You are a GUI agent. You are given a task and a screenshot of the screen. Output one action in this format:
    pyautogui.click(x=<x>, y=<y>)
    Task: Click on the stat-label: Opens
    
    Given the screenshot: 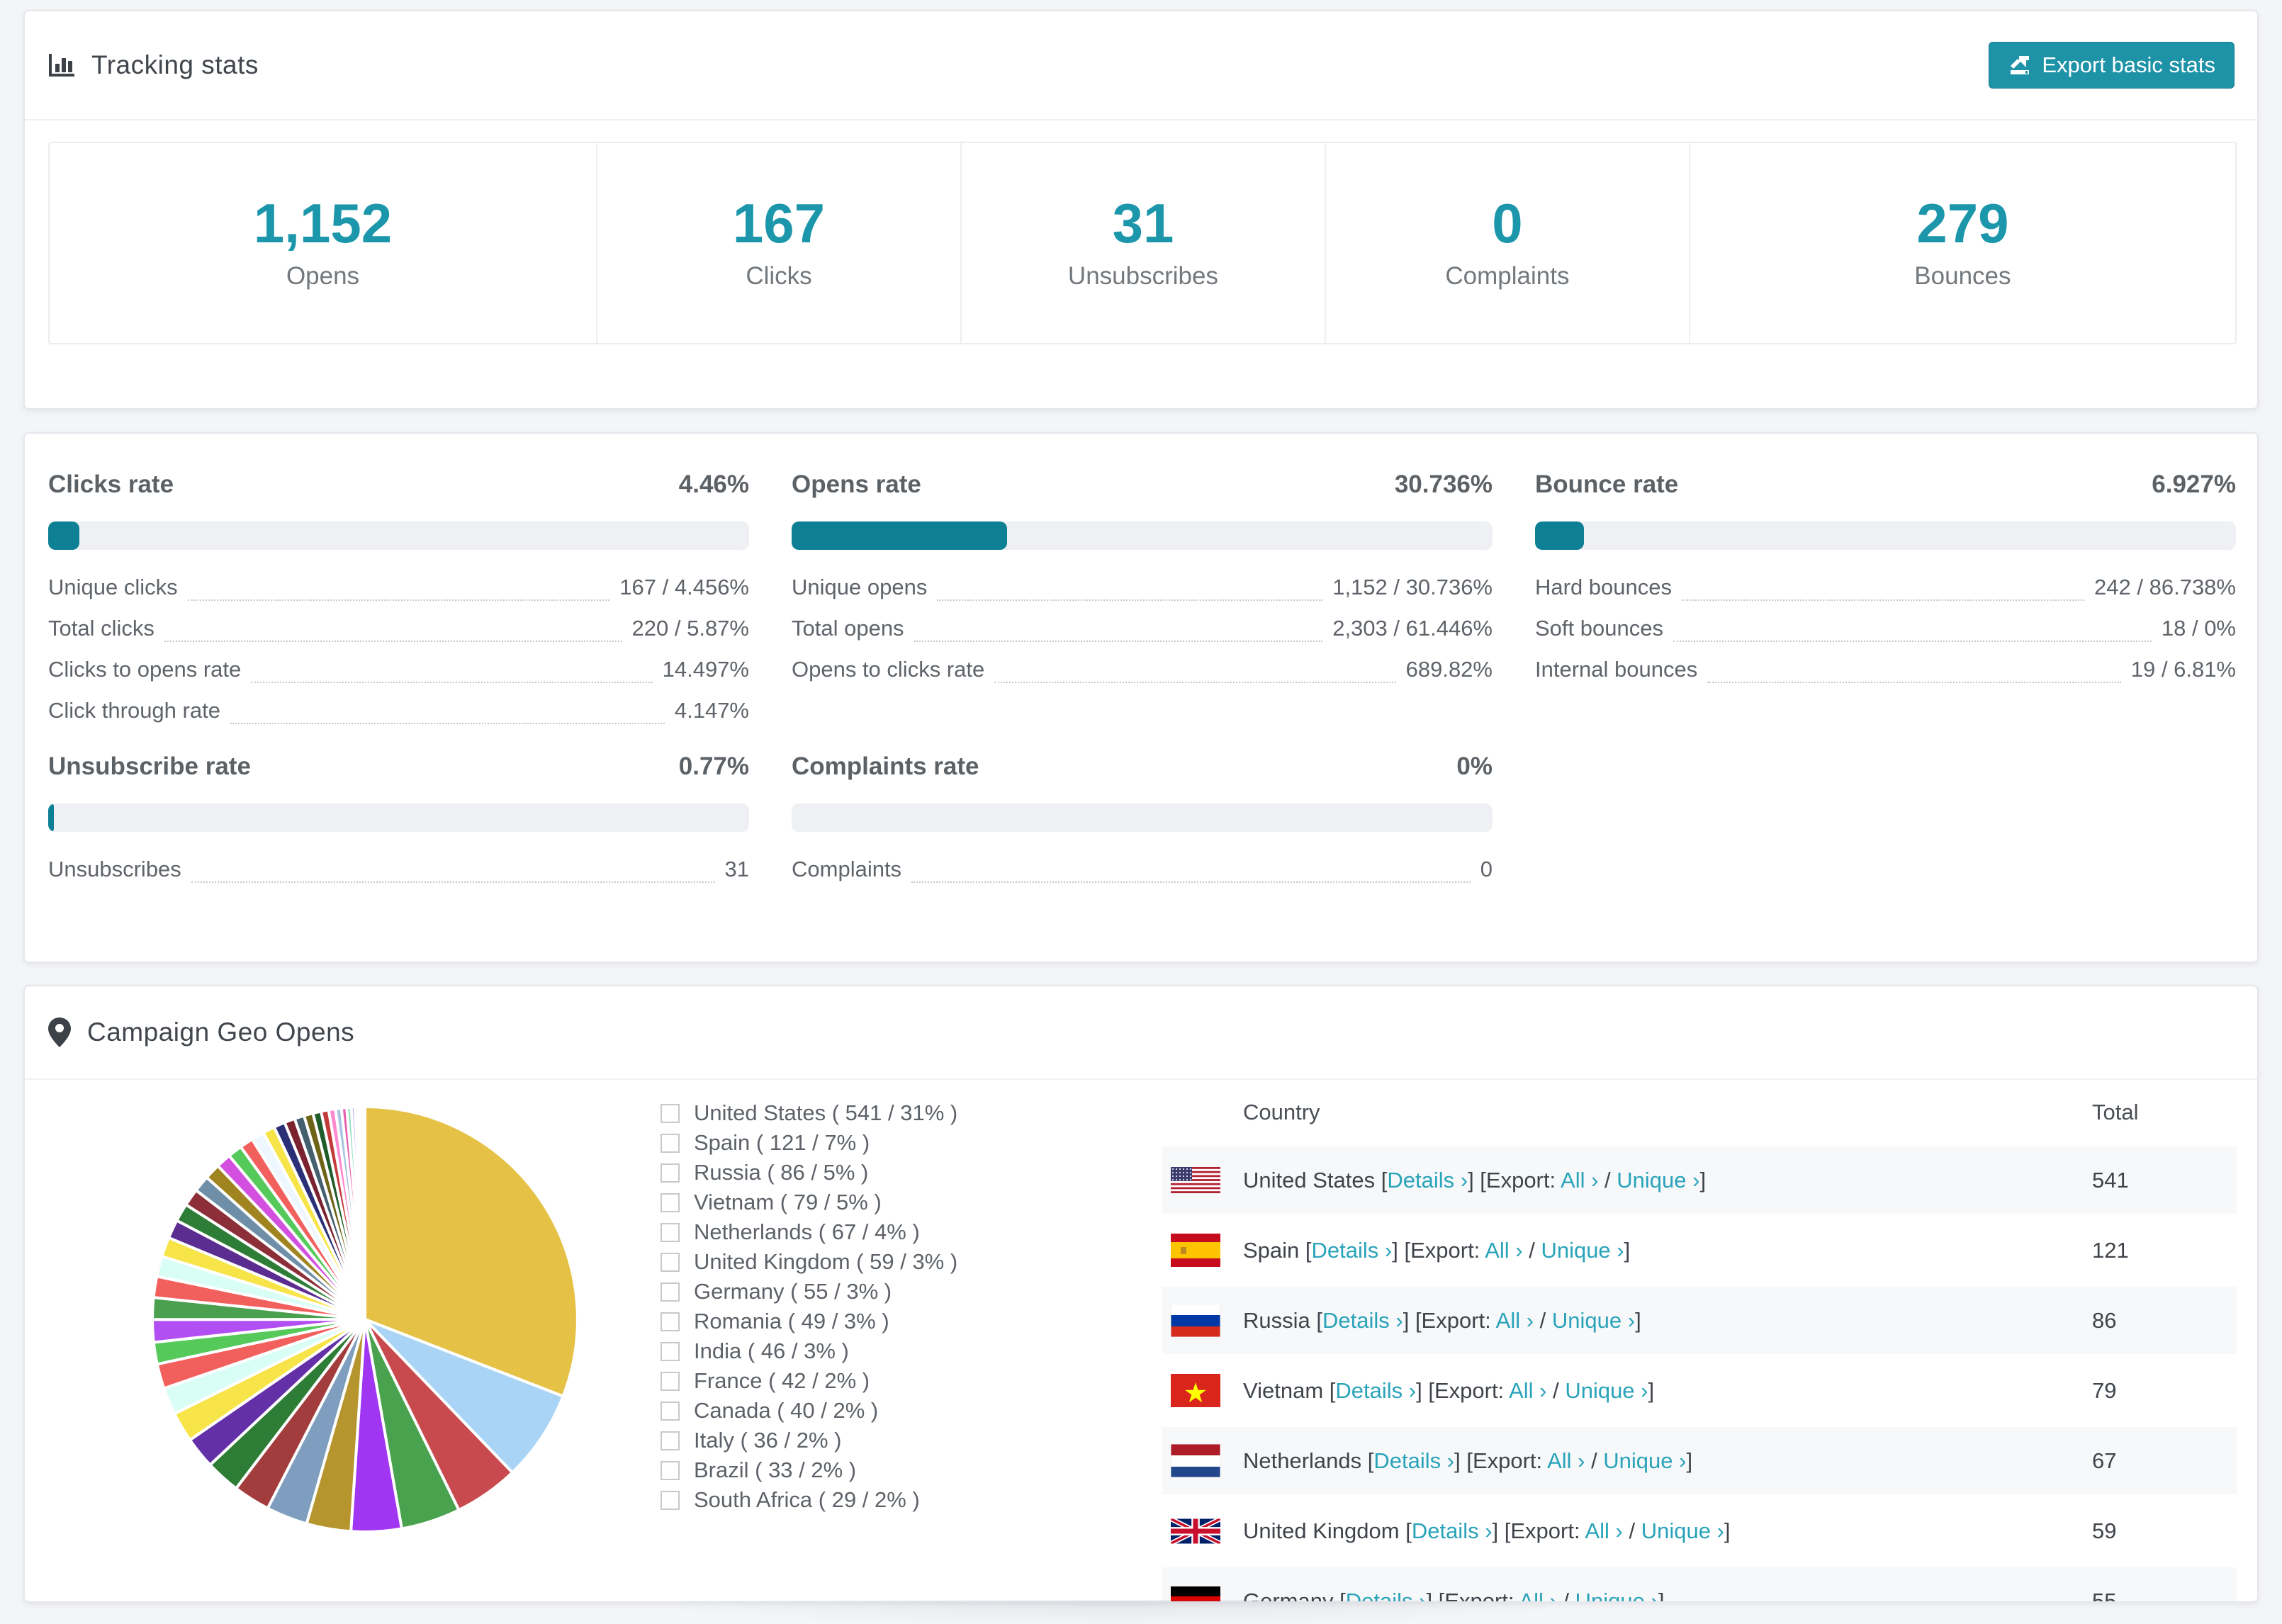 What is the action you would take?
    pyautogui.click(x=323, y=276)
    